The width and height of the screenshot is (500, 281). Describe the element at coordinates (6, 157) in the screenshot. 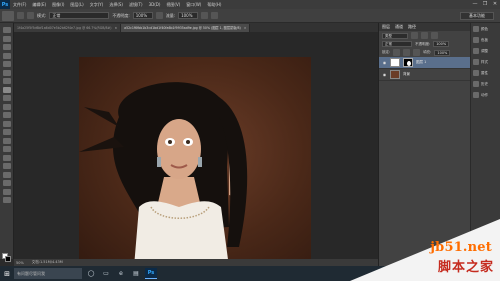

I see `type-tool-icon` at that location.